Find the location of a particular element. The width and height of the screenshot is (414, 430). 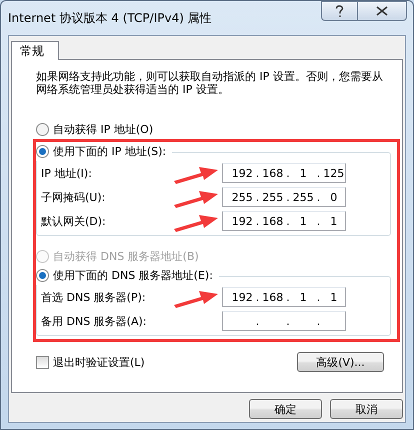

ip-address-field: . . . is located at coordinates (284, 321).